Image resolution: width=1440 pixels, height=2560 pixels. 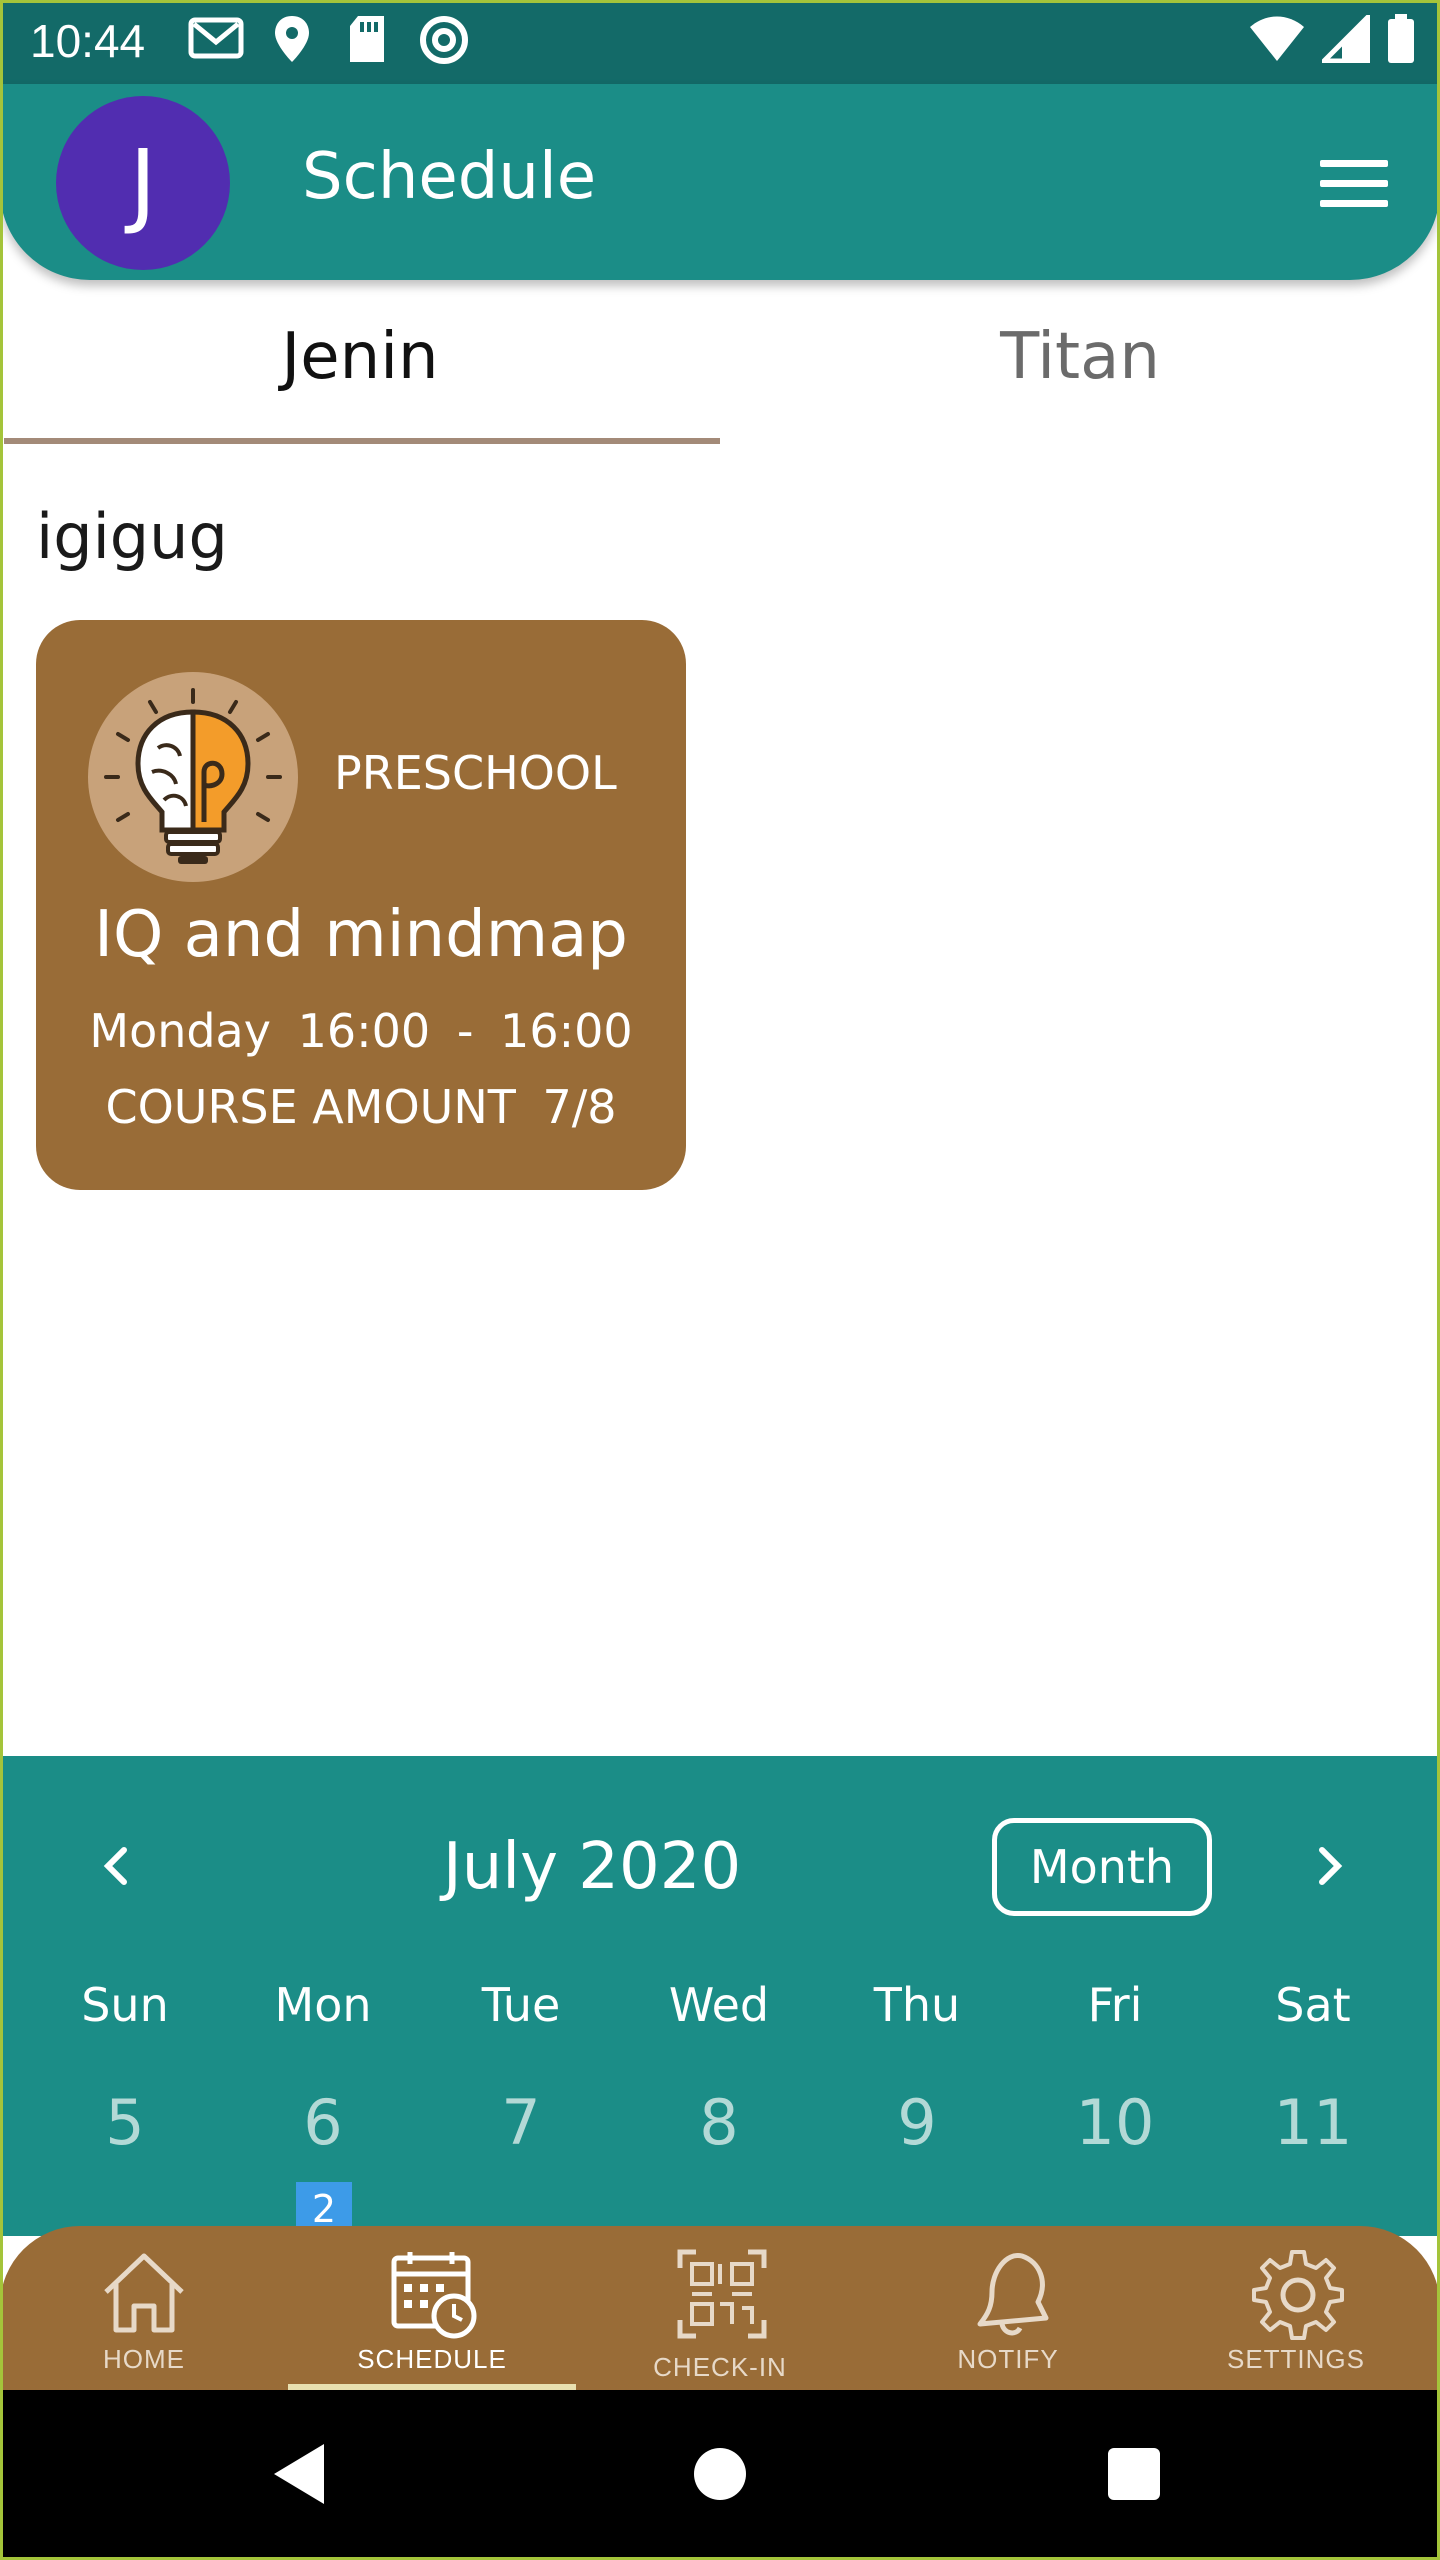 What do you see at coordinates (917, 2005) in the screenshot?
I see `weekday-thu: Thu` at bounding box center [917, 2005].